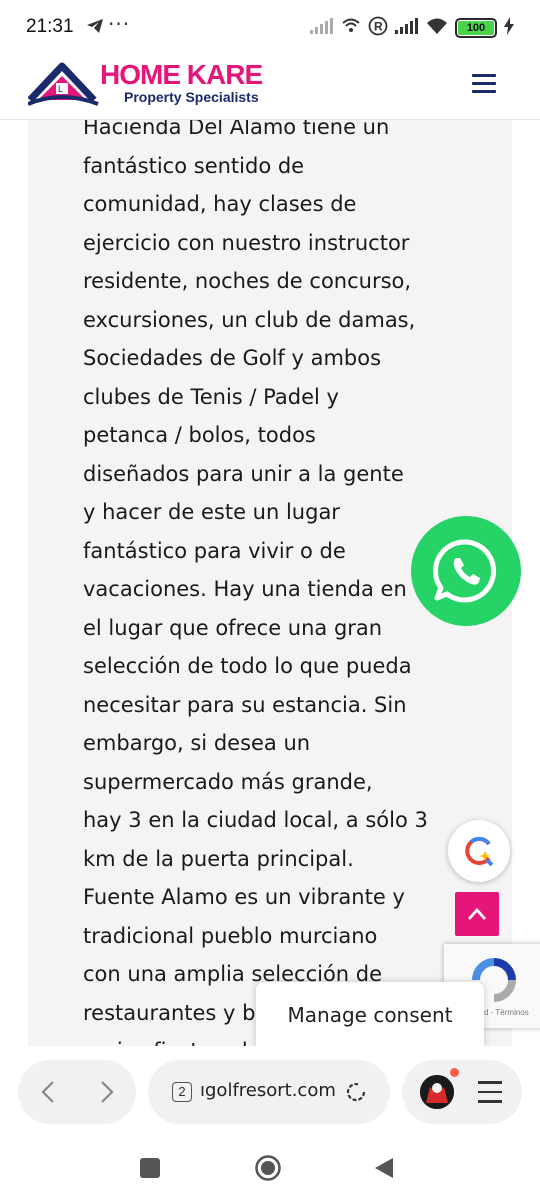 This screenshot has height=1200, width=540. What do you see at coordinates (351, 28) in the screenshot?
I see `wifi-calling-icon` at bounding box center [351, 28].